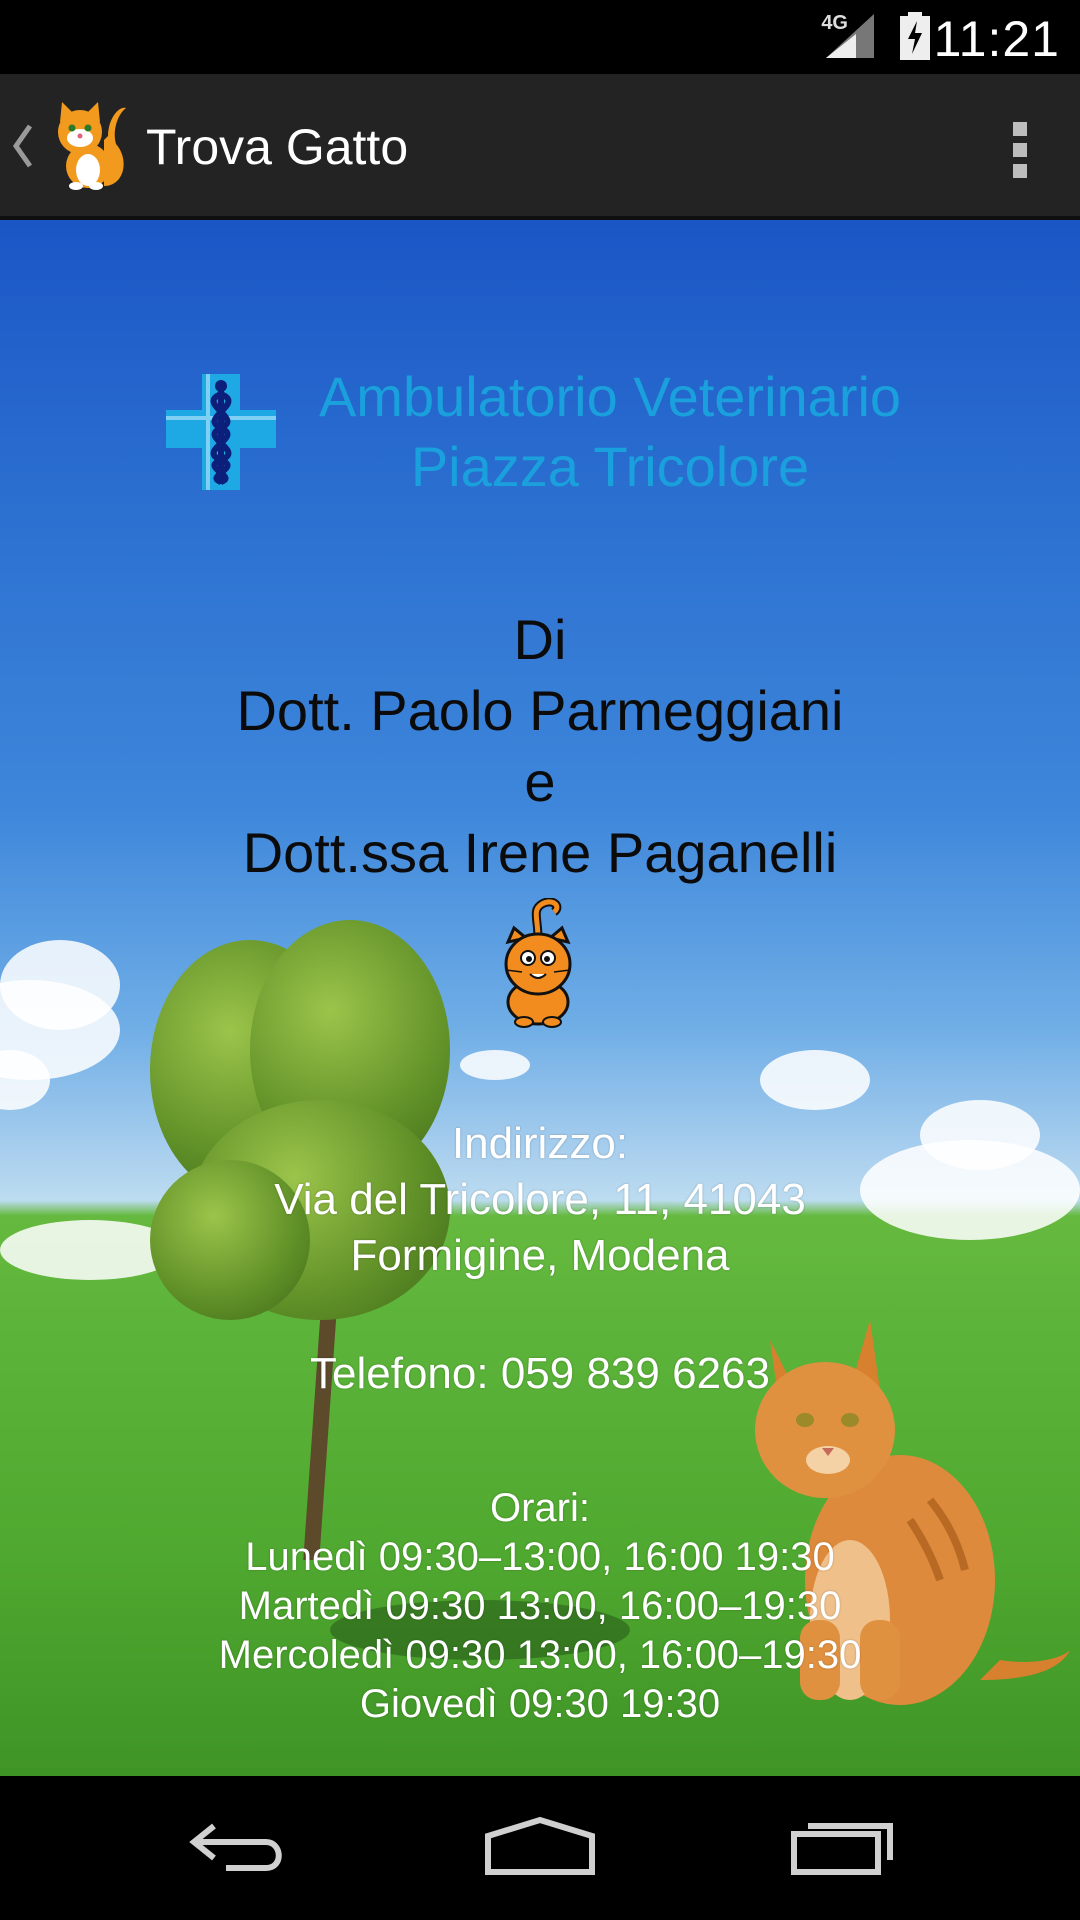 The image size is (1080, 1920). What do you see at coordinates (540, 710) in the screenshot?
I see `doctor-name-1: Dott. Paolo Parmeggiani` at bounding box center [540, 710].